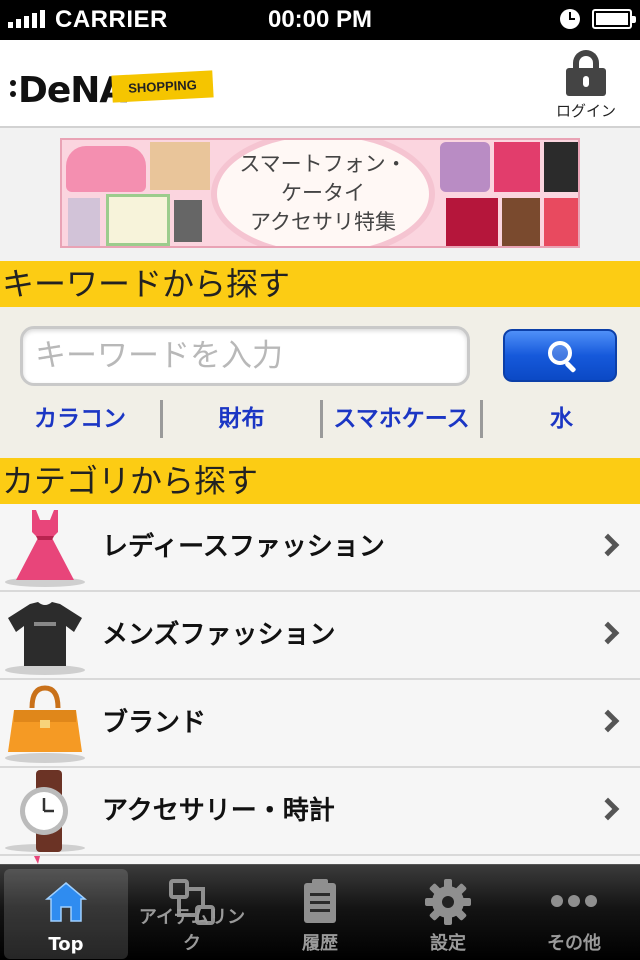 Image resolution: width=640 pixels, height=960 pixels. I want to click on banner-area: スマートフォン・ ケータイ アクセサリ特集, so click(320, 194).